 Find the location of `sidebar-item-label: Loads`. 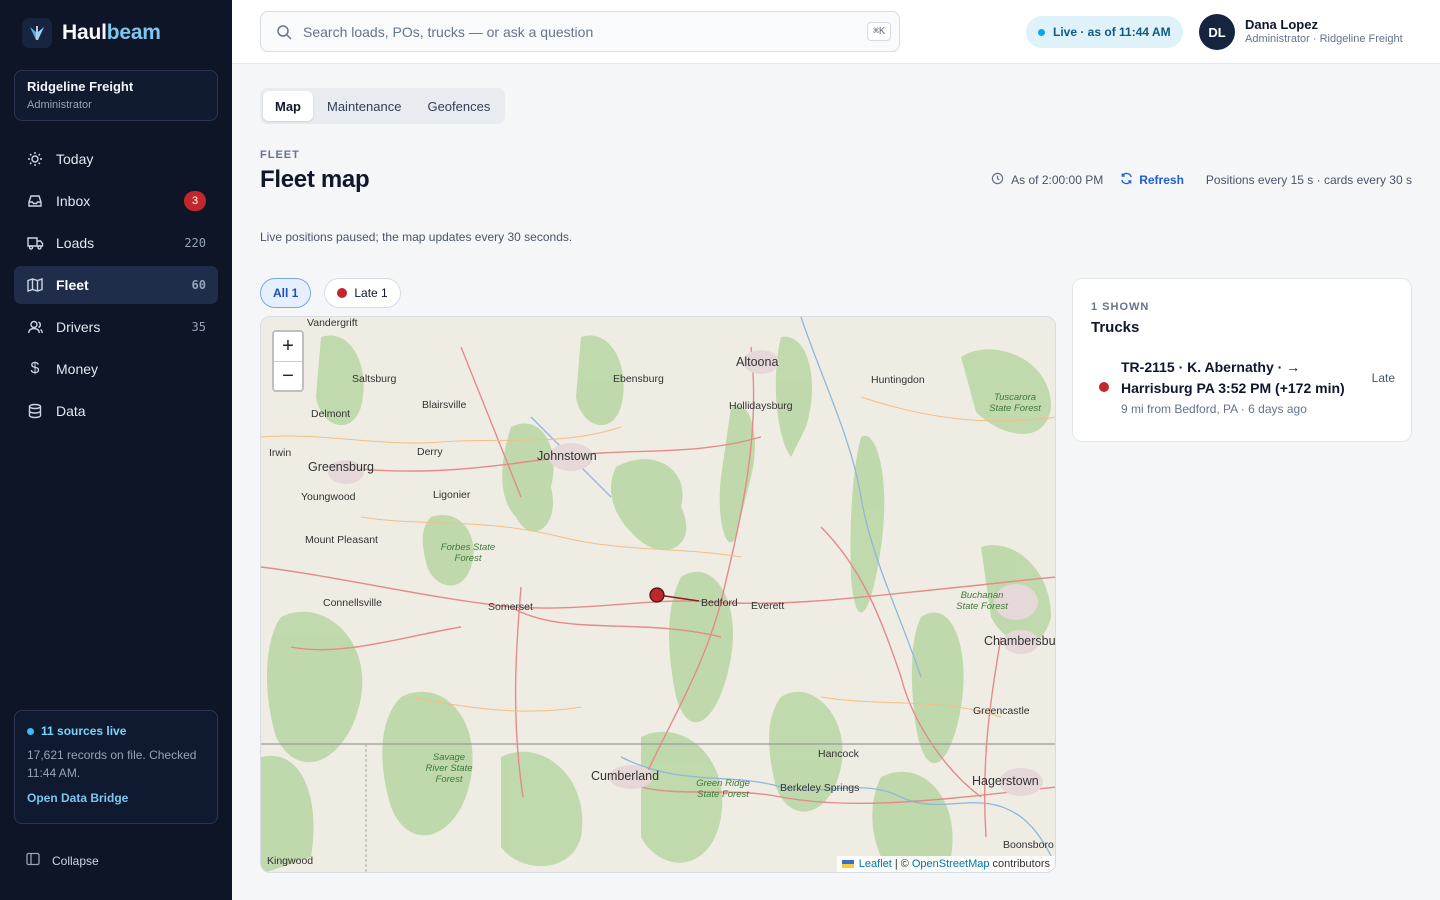

sidebar-item-label: Loads is located at coordinates (75, 243).